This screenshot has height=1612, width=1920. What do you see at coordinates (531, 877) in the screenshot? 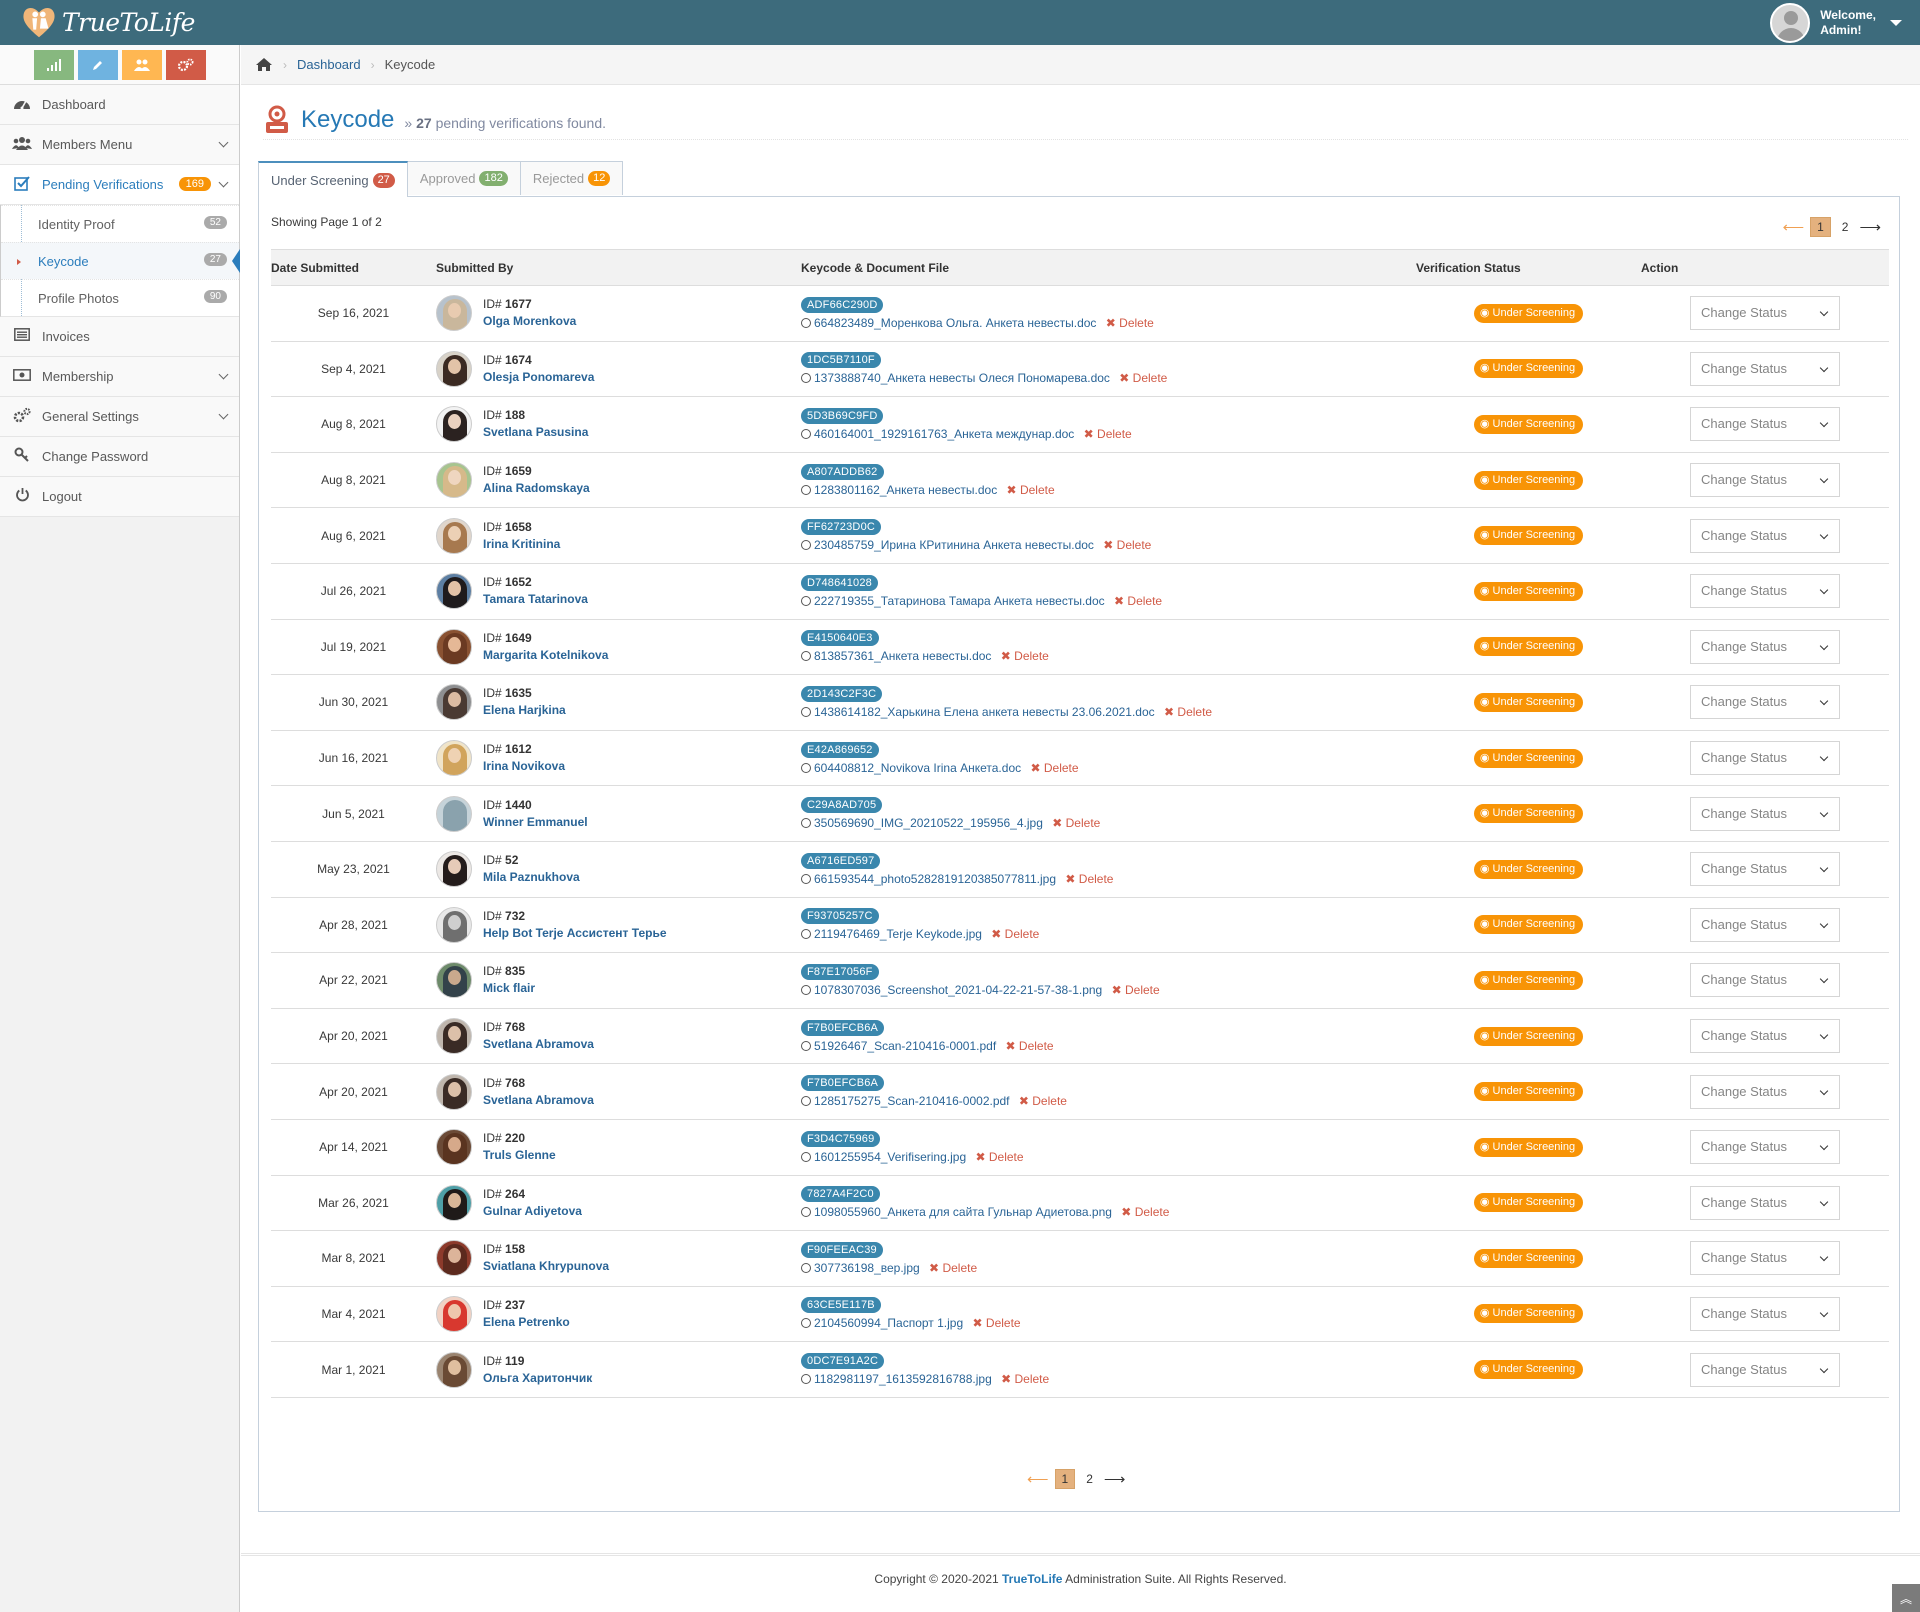
I see `member-name-link: Mila Paznukhova` at bounding box center [531, 877].